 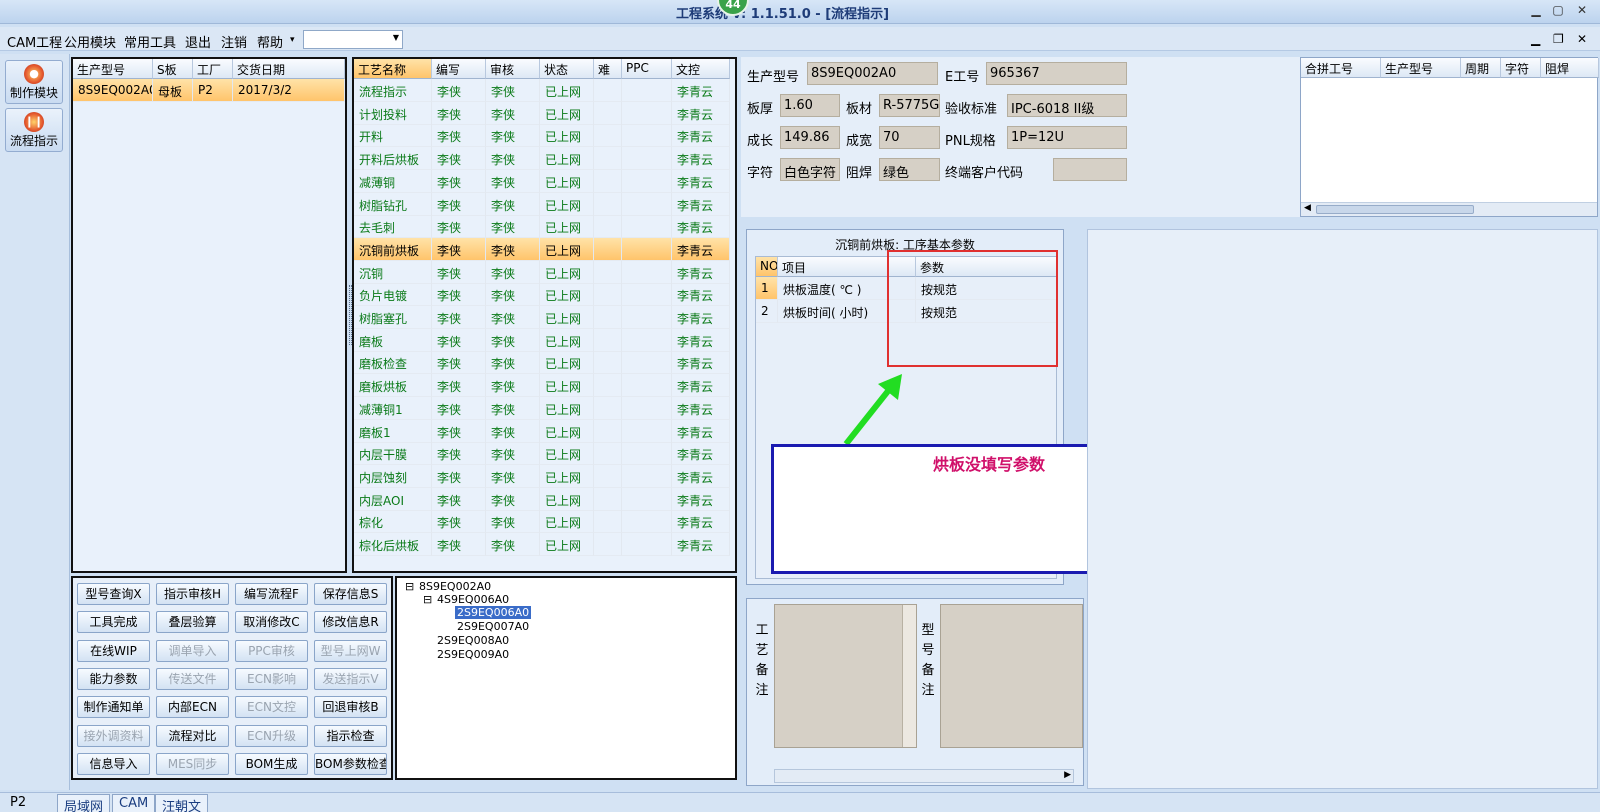 I want to click on field-pnl: 1P=12U, so click(x=1067, y=137).